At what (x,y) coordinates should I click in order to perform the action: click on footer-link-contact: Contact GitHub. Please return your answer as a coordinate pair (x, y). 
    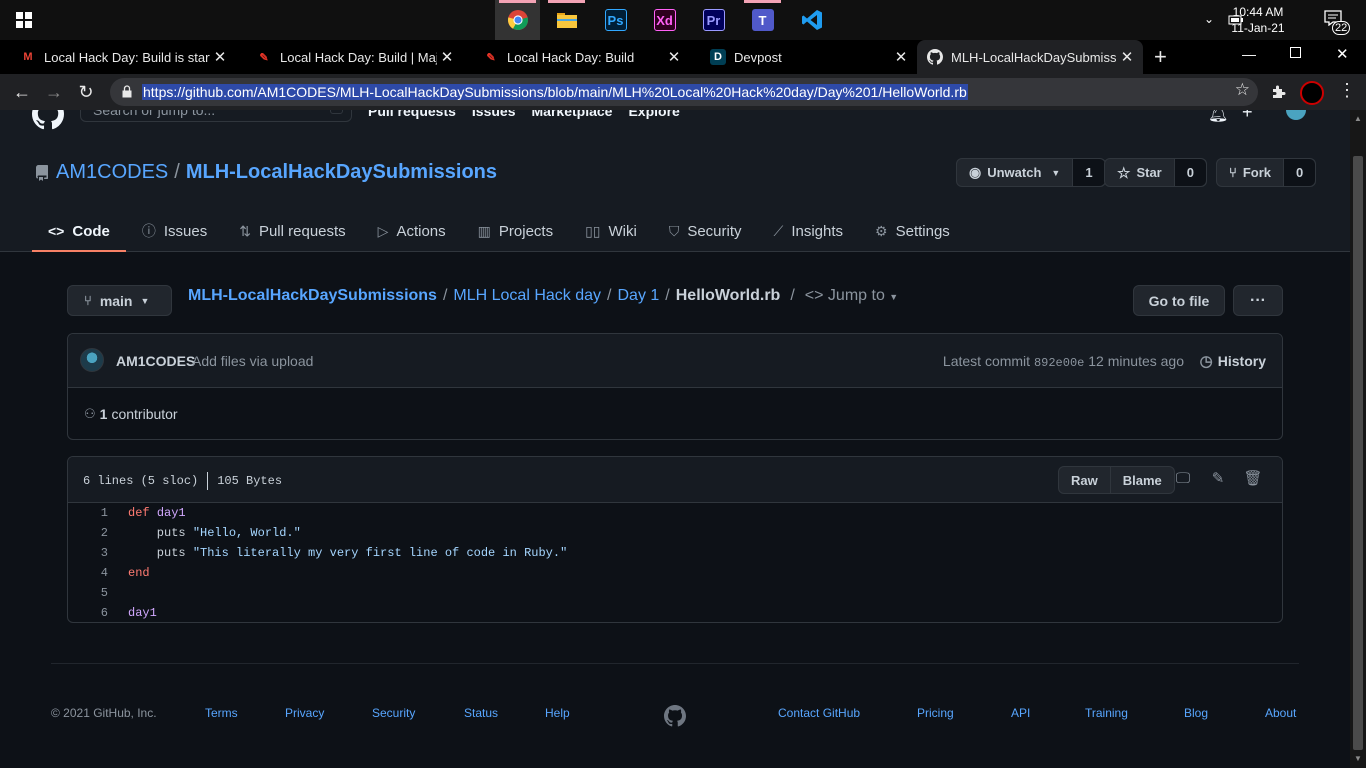
    Looking at the image, I should click on (819, 713).